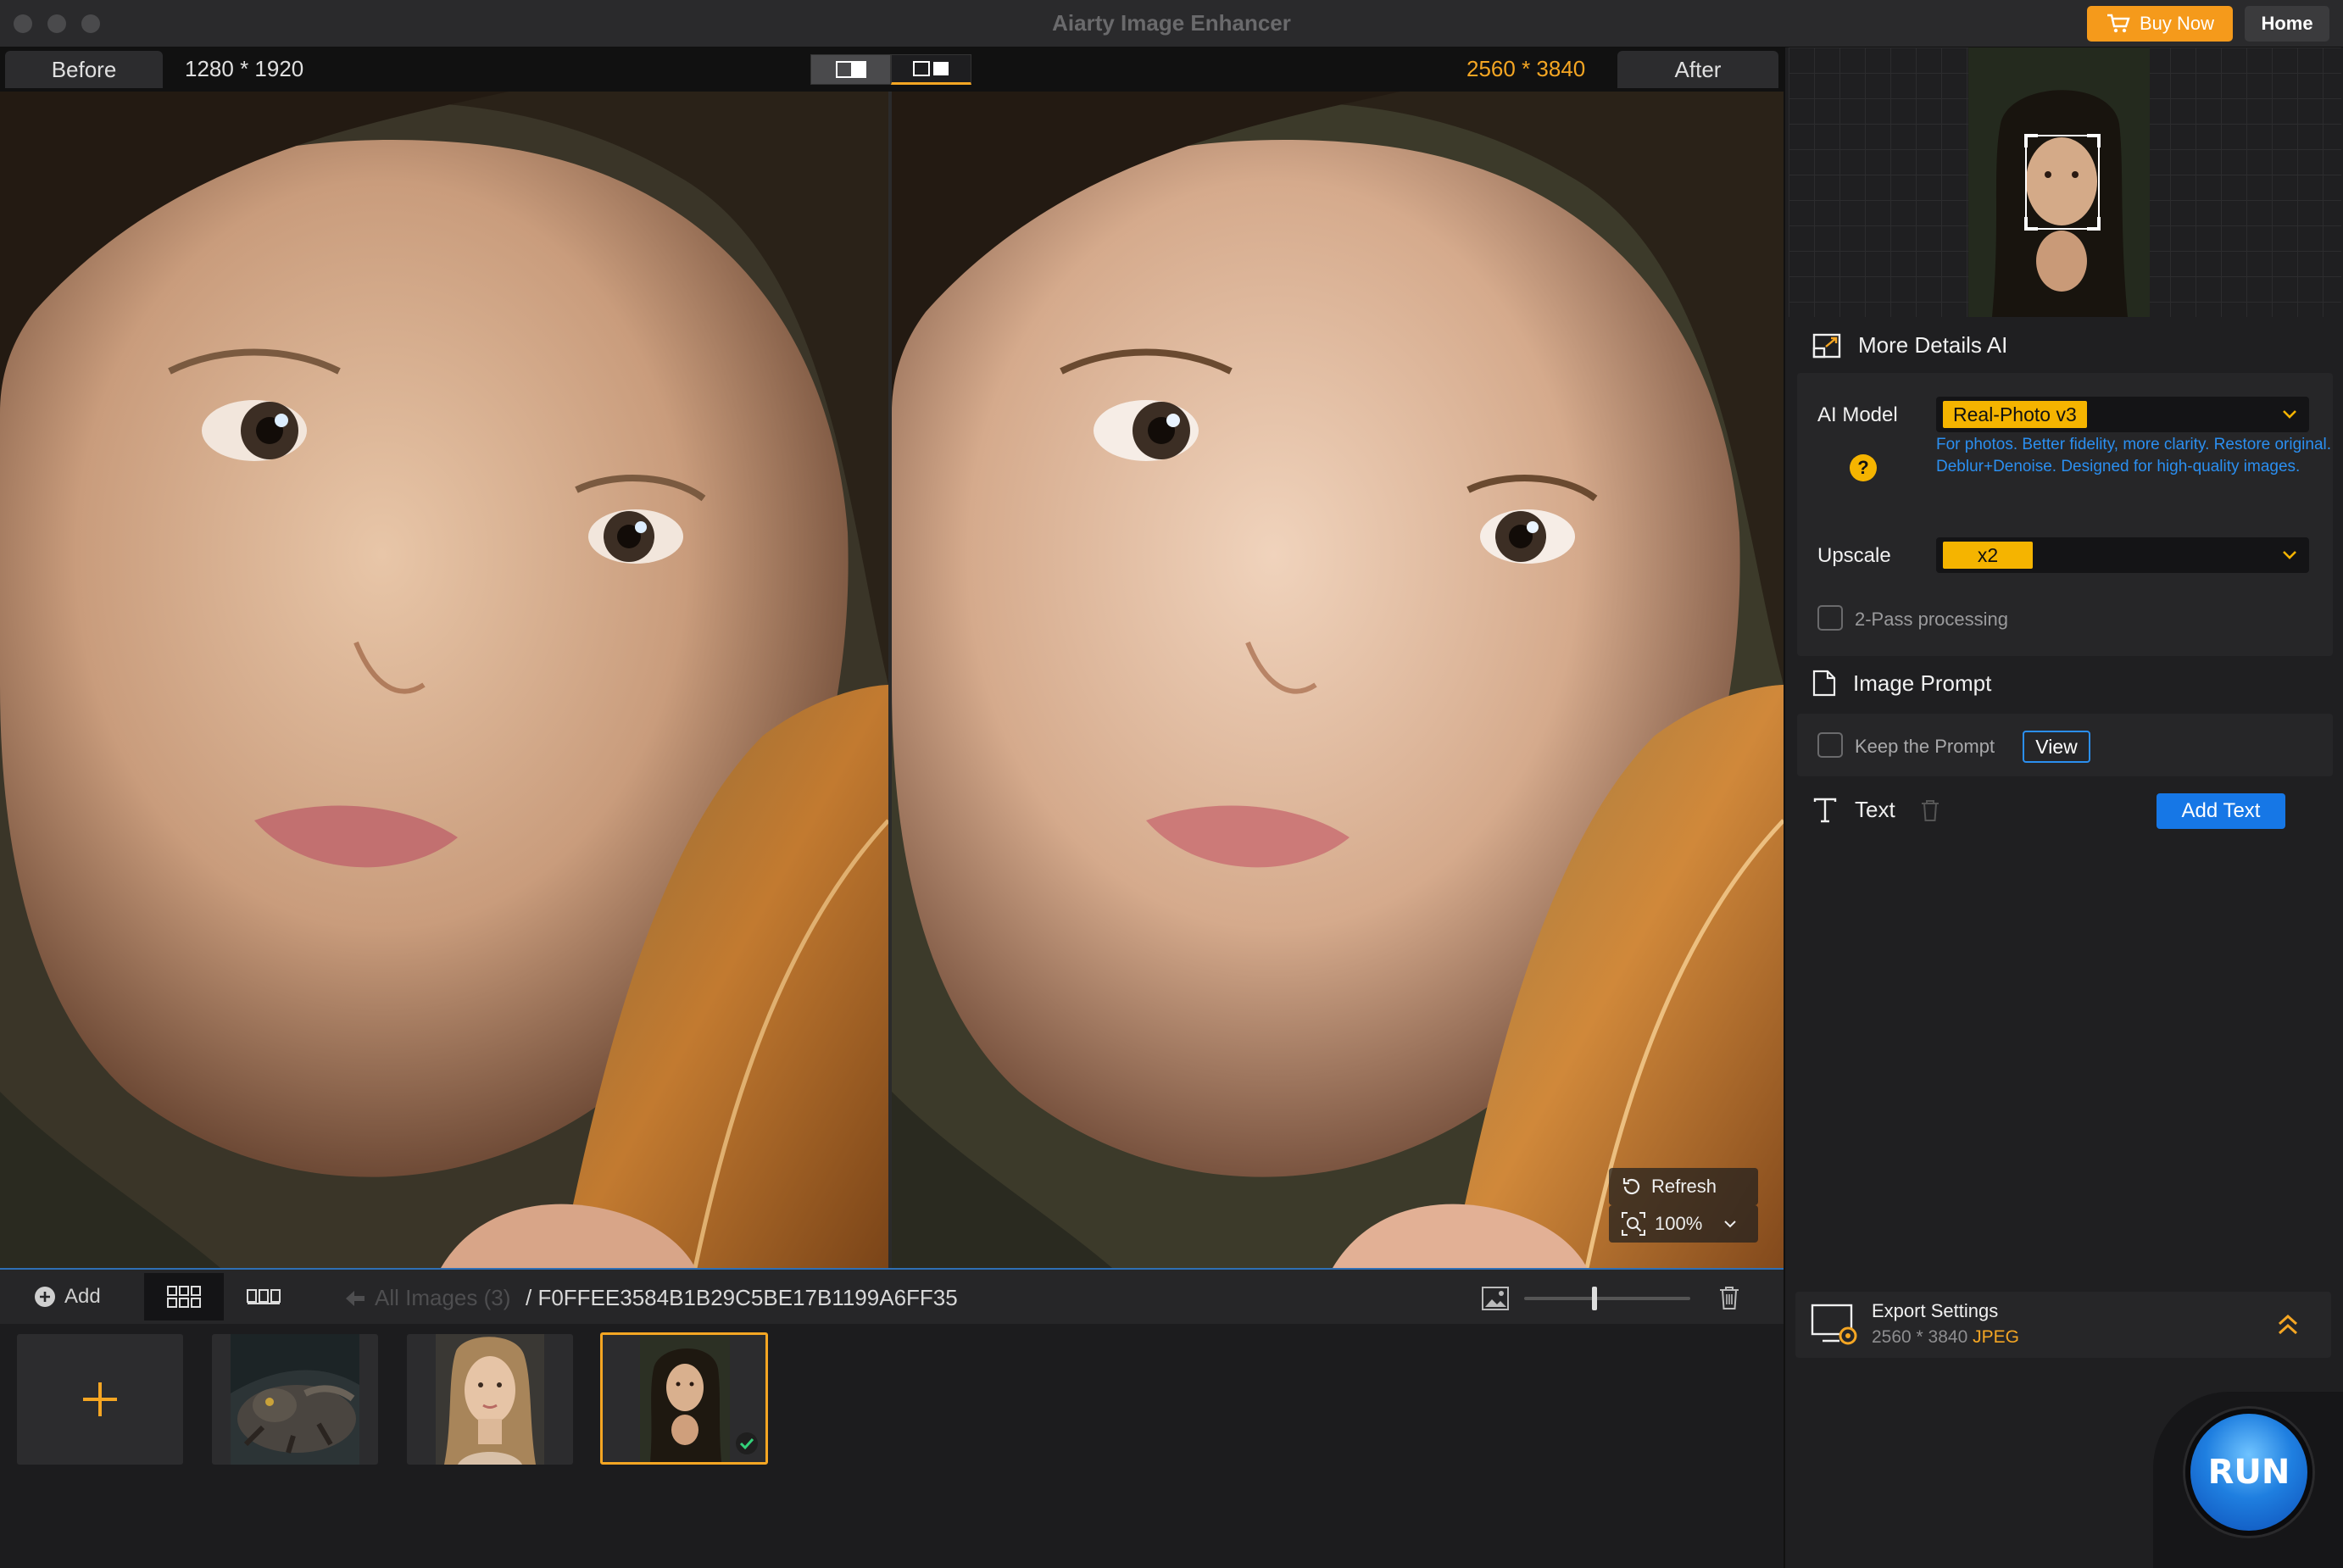 Image resolution: width=2343 pixels, height=1568 pixels. What do you see at coordinates (1679, 1223) in the screenshot?
I see `zoom-value: 100%` at bounding box center [1679, 1223].